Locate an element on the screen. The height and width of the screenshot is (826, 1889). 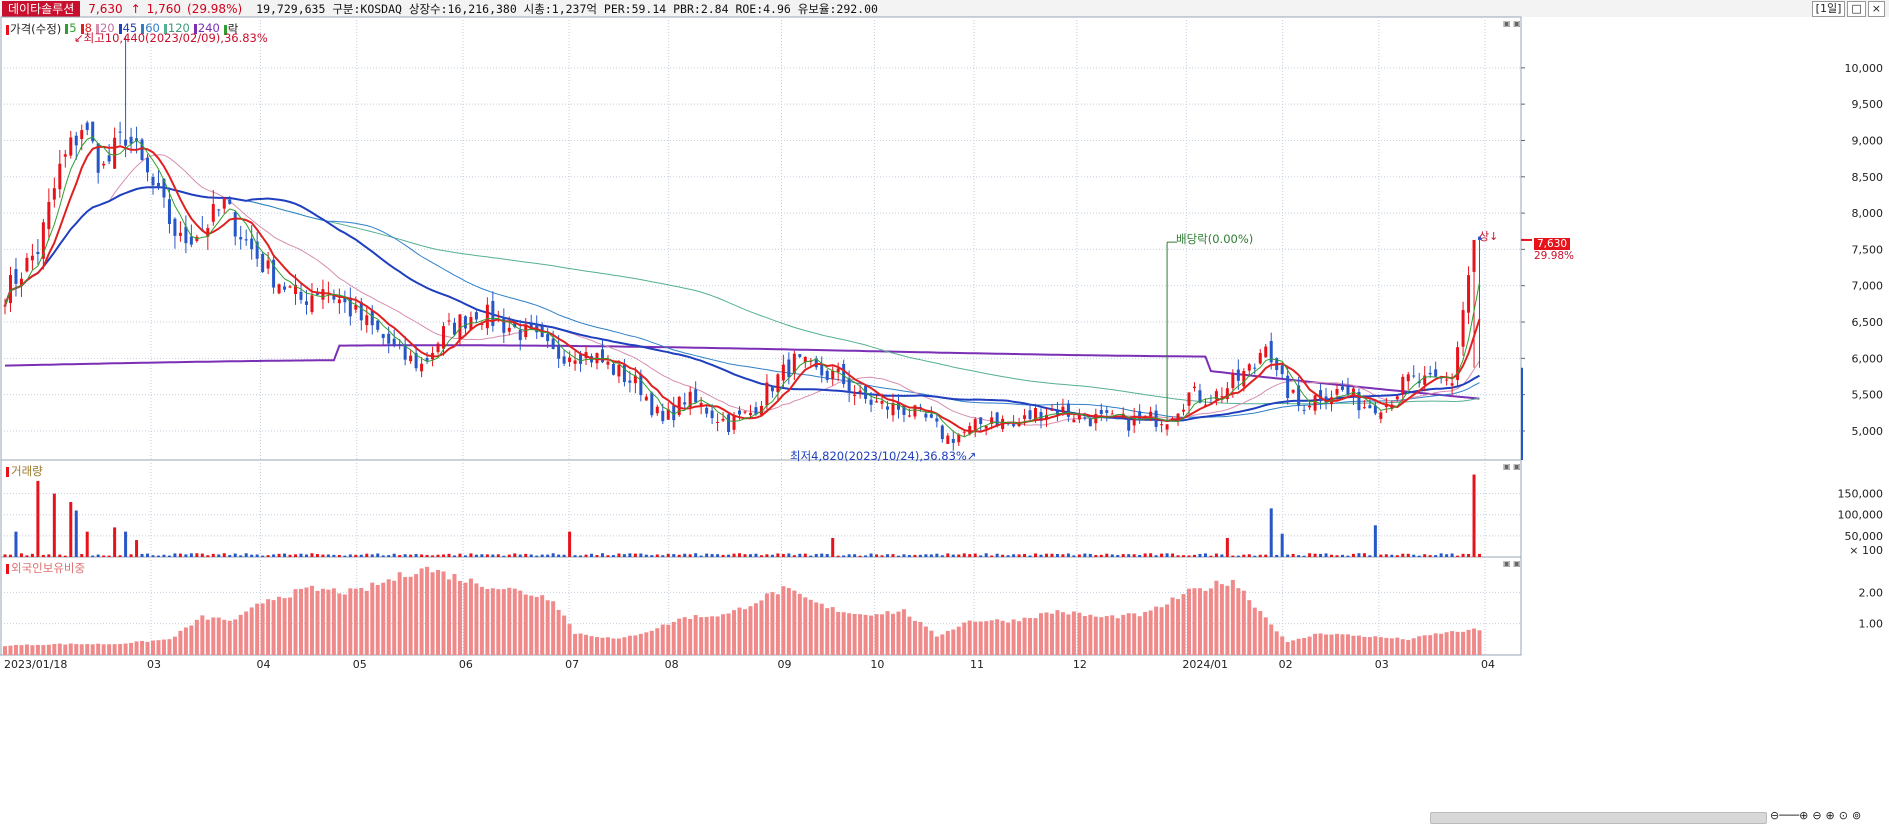
volume-tick-label: 150,000 is located at coordinates (1861, 494).